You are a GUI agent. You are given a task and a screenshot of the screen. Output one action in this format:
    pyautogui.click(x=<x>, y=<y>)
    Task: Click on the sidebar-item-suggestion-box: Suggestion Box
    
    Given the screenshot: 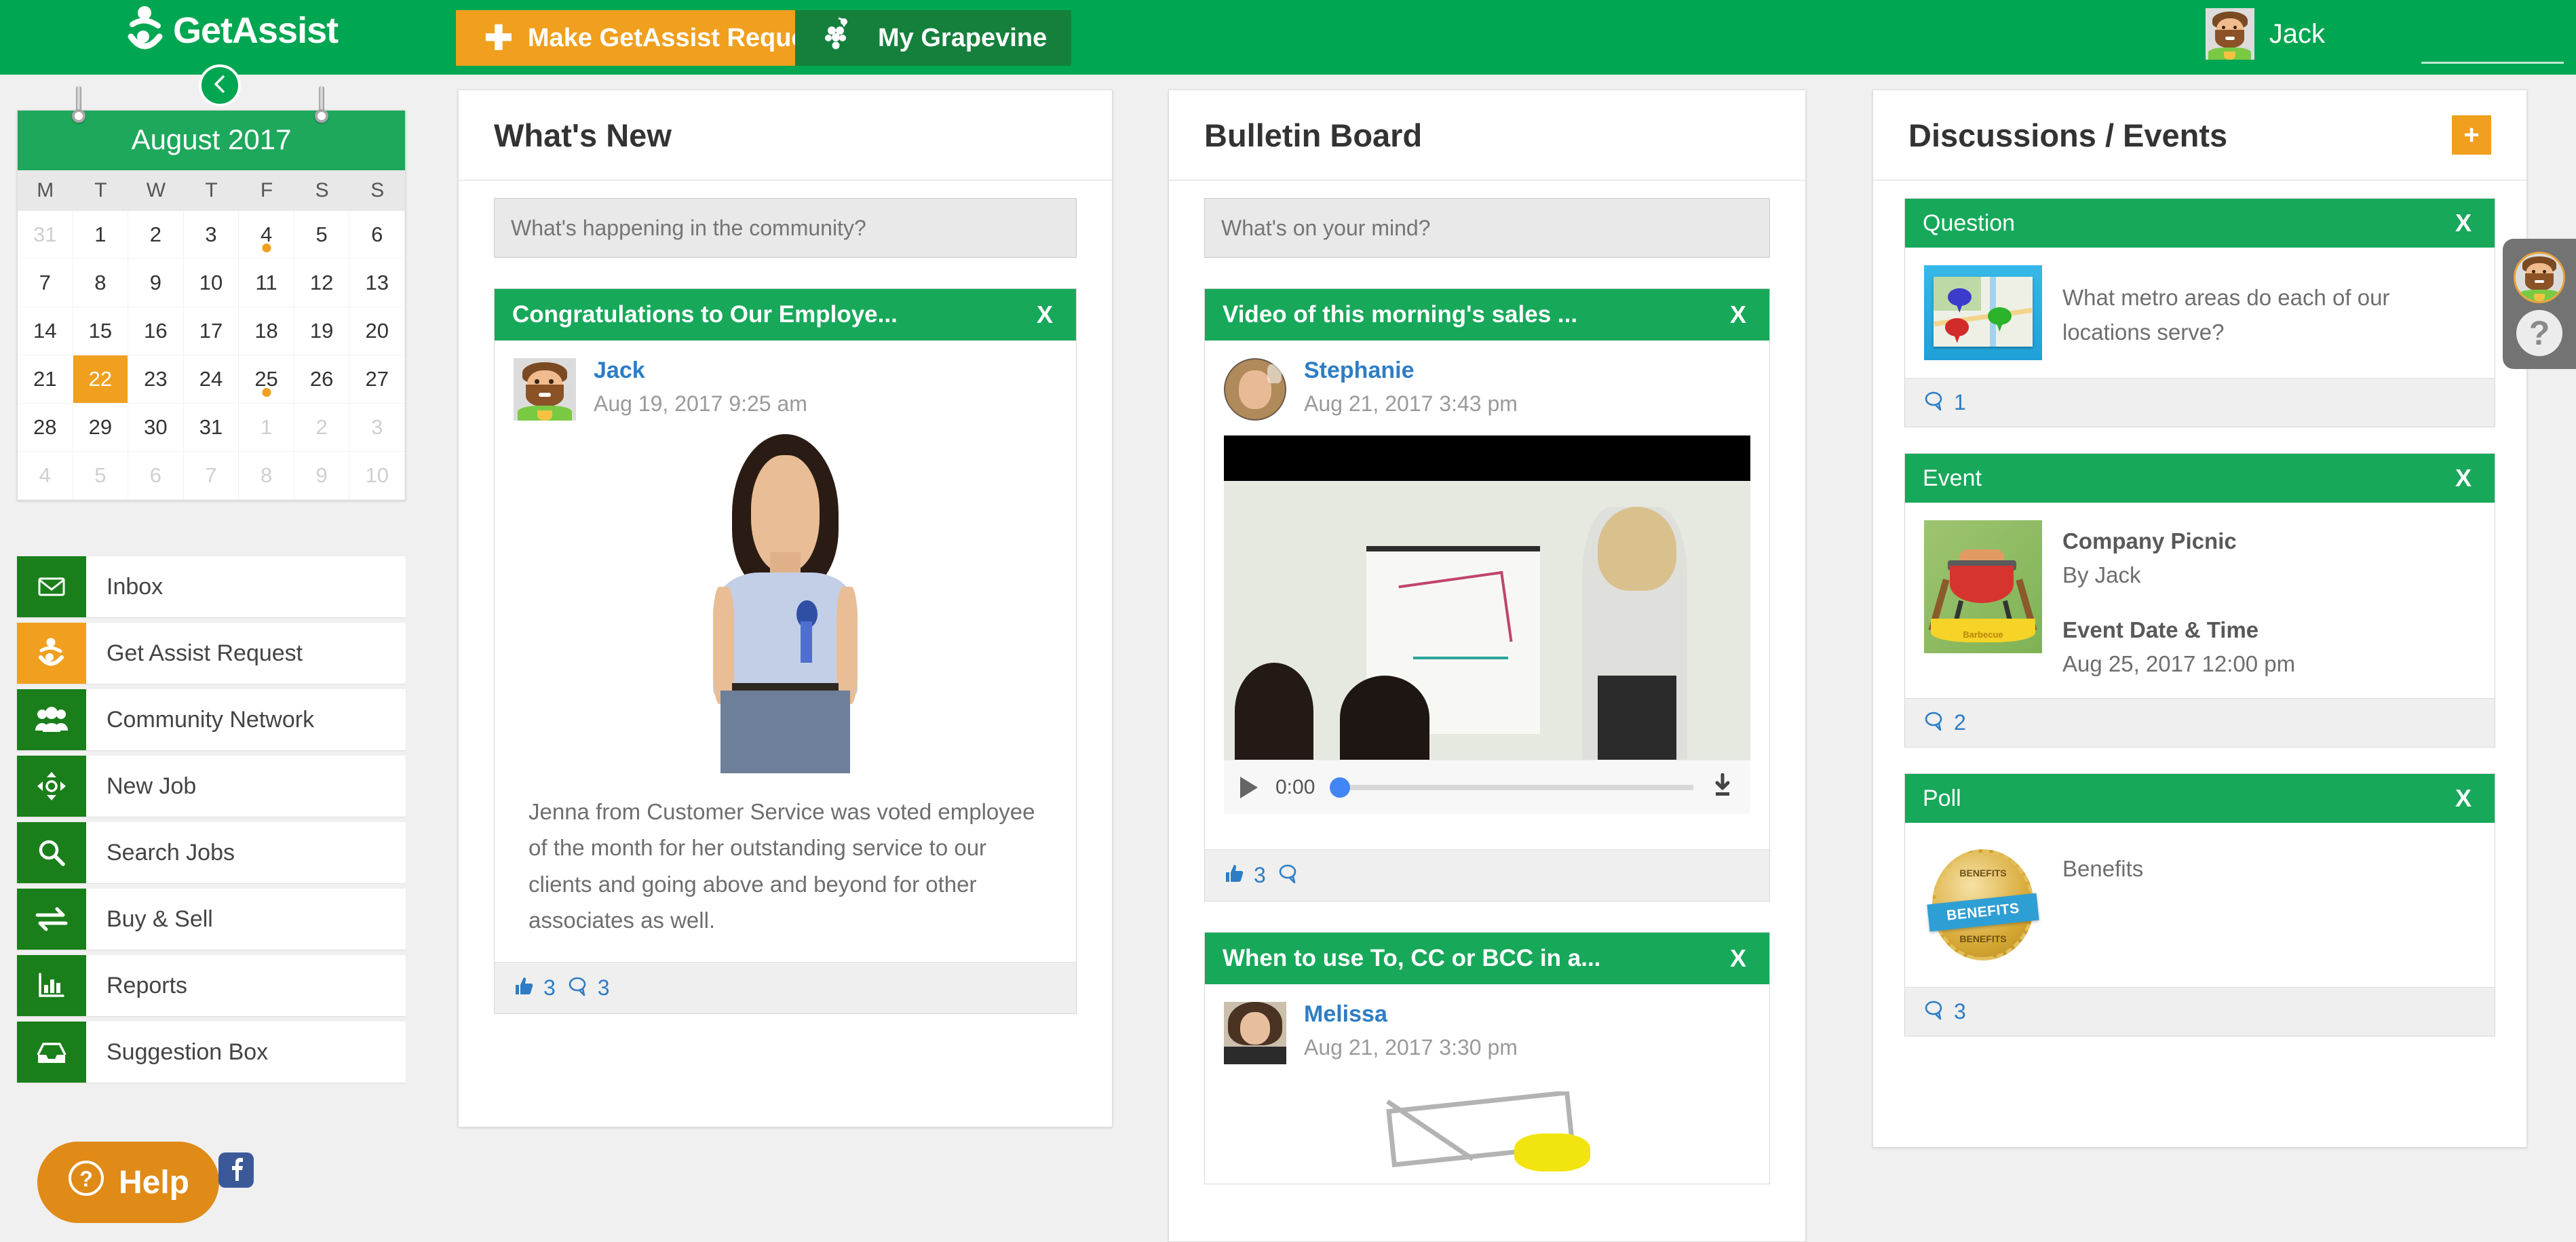 What is the action you would take?
    pyautogui.click(x=211, y=1052)
    